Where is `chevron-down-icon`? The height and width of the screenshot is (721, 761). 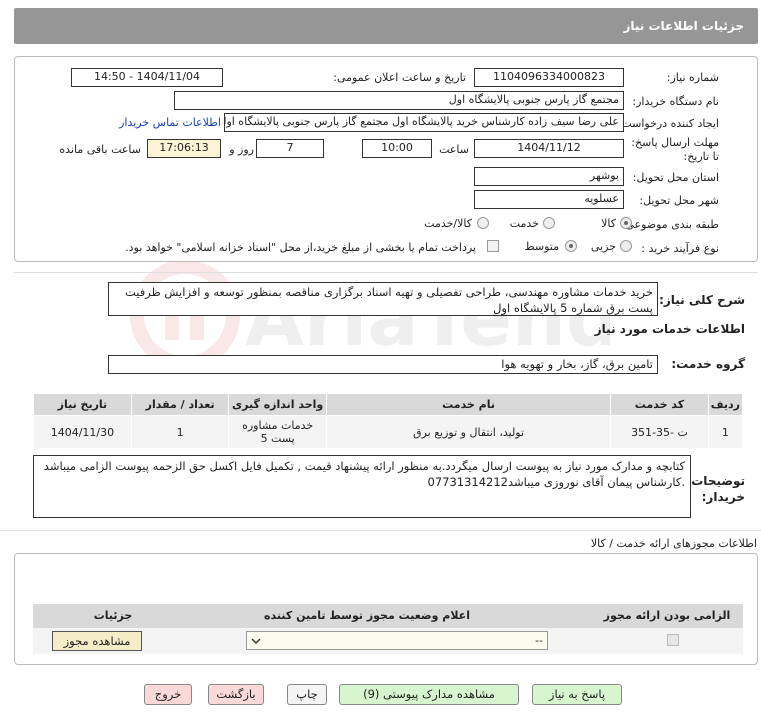
chevron-down-icon is located at coordinates (256, 641).